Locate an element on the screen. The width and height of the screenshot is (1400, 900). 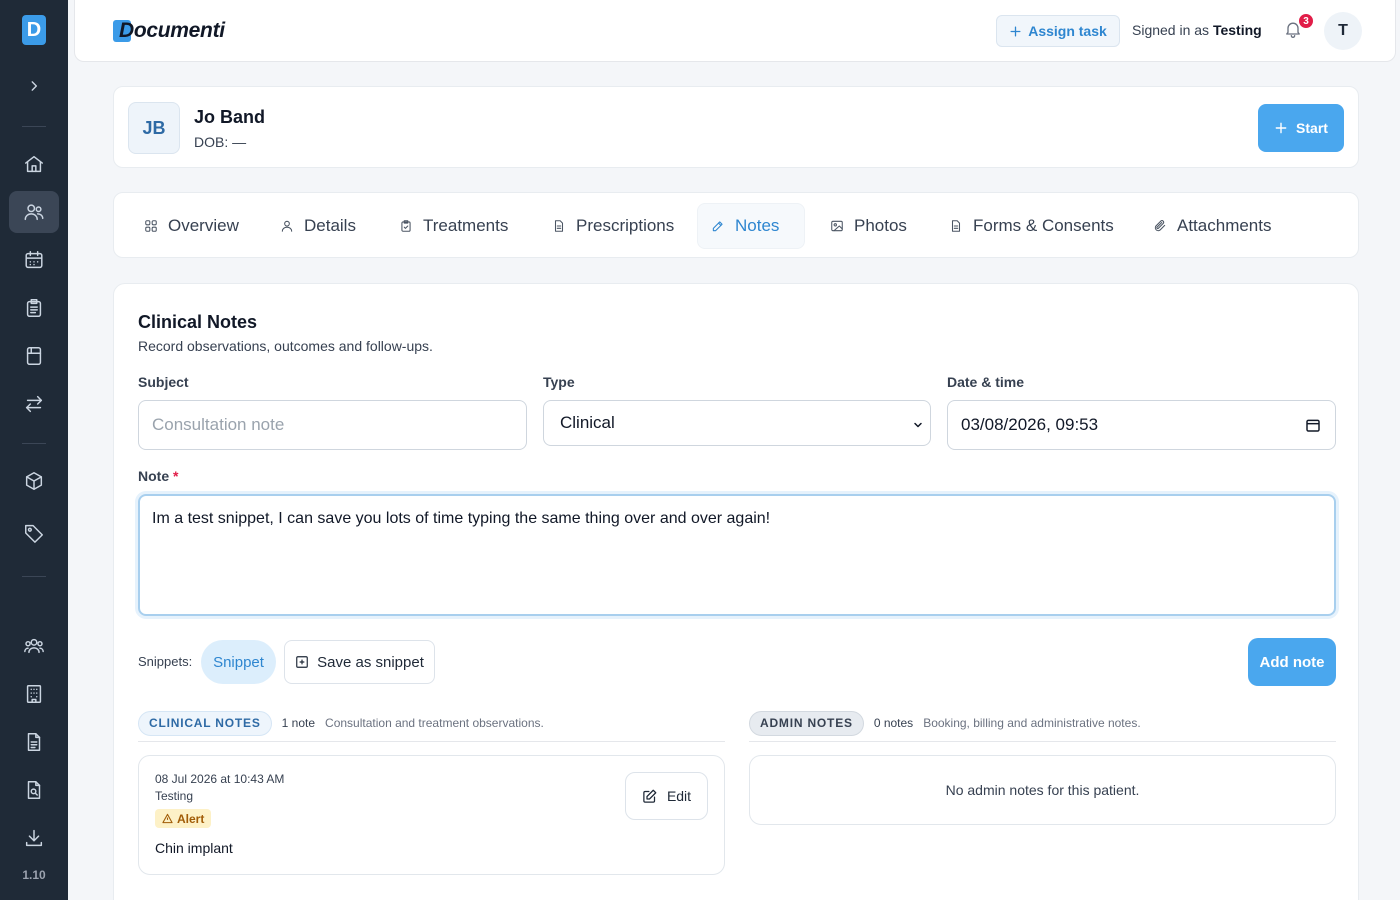
save-as-snippet-button: Save as snippet is located at coordinates (359, 662).